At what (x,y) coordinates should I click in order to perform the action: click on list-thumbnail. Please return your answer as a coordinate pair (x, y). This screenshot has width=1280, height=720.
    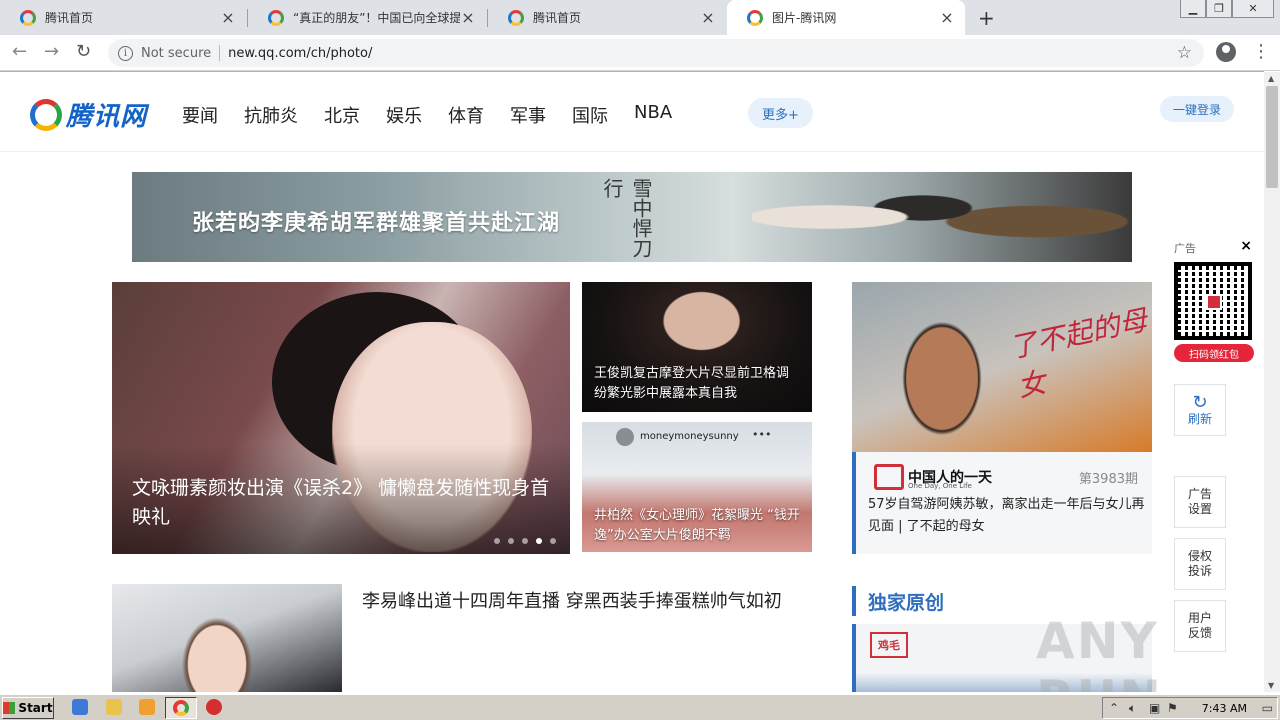
    Looking at the image, I should click on (227, 638).